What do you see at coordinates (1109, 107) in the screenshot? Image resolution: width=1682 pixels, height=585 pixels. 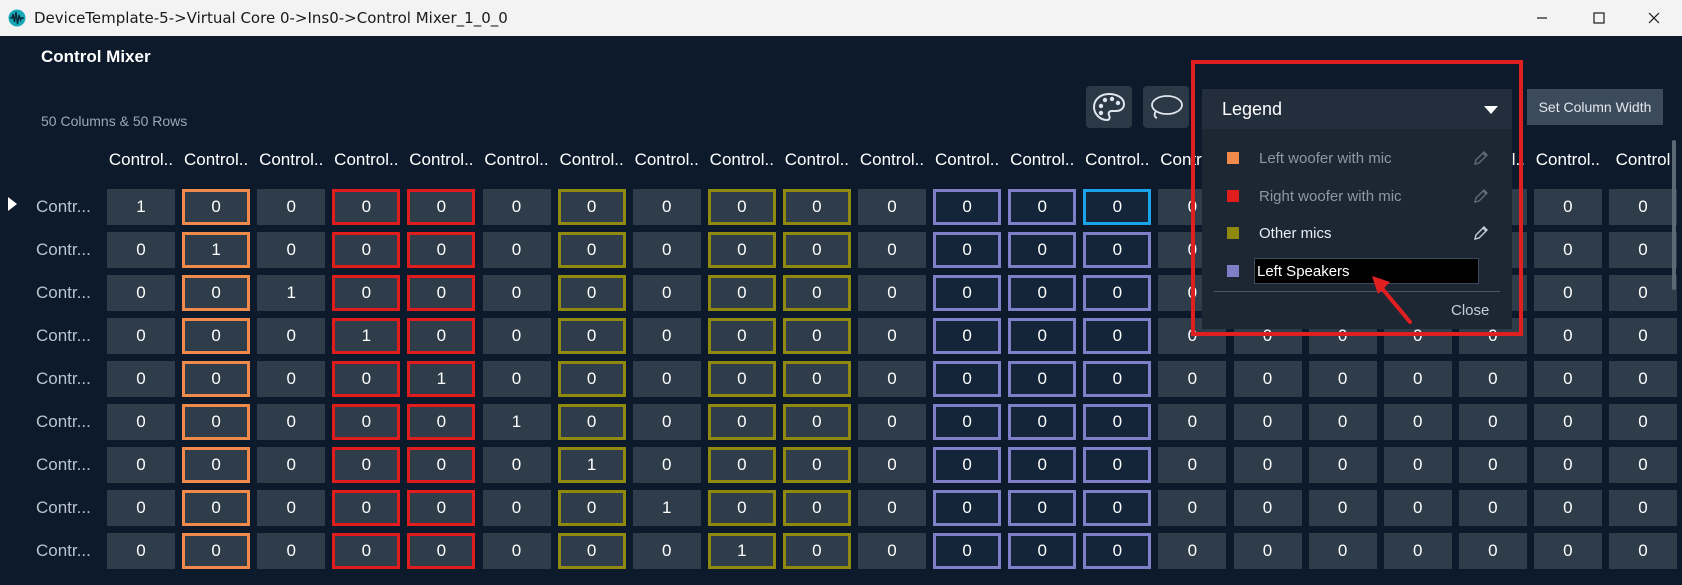 I see `palette-button` at bounding box center [1109, 107].